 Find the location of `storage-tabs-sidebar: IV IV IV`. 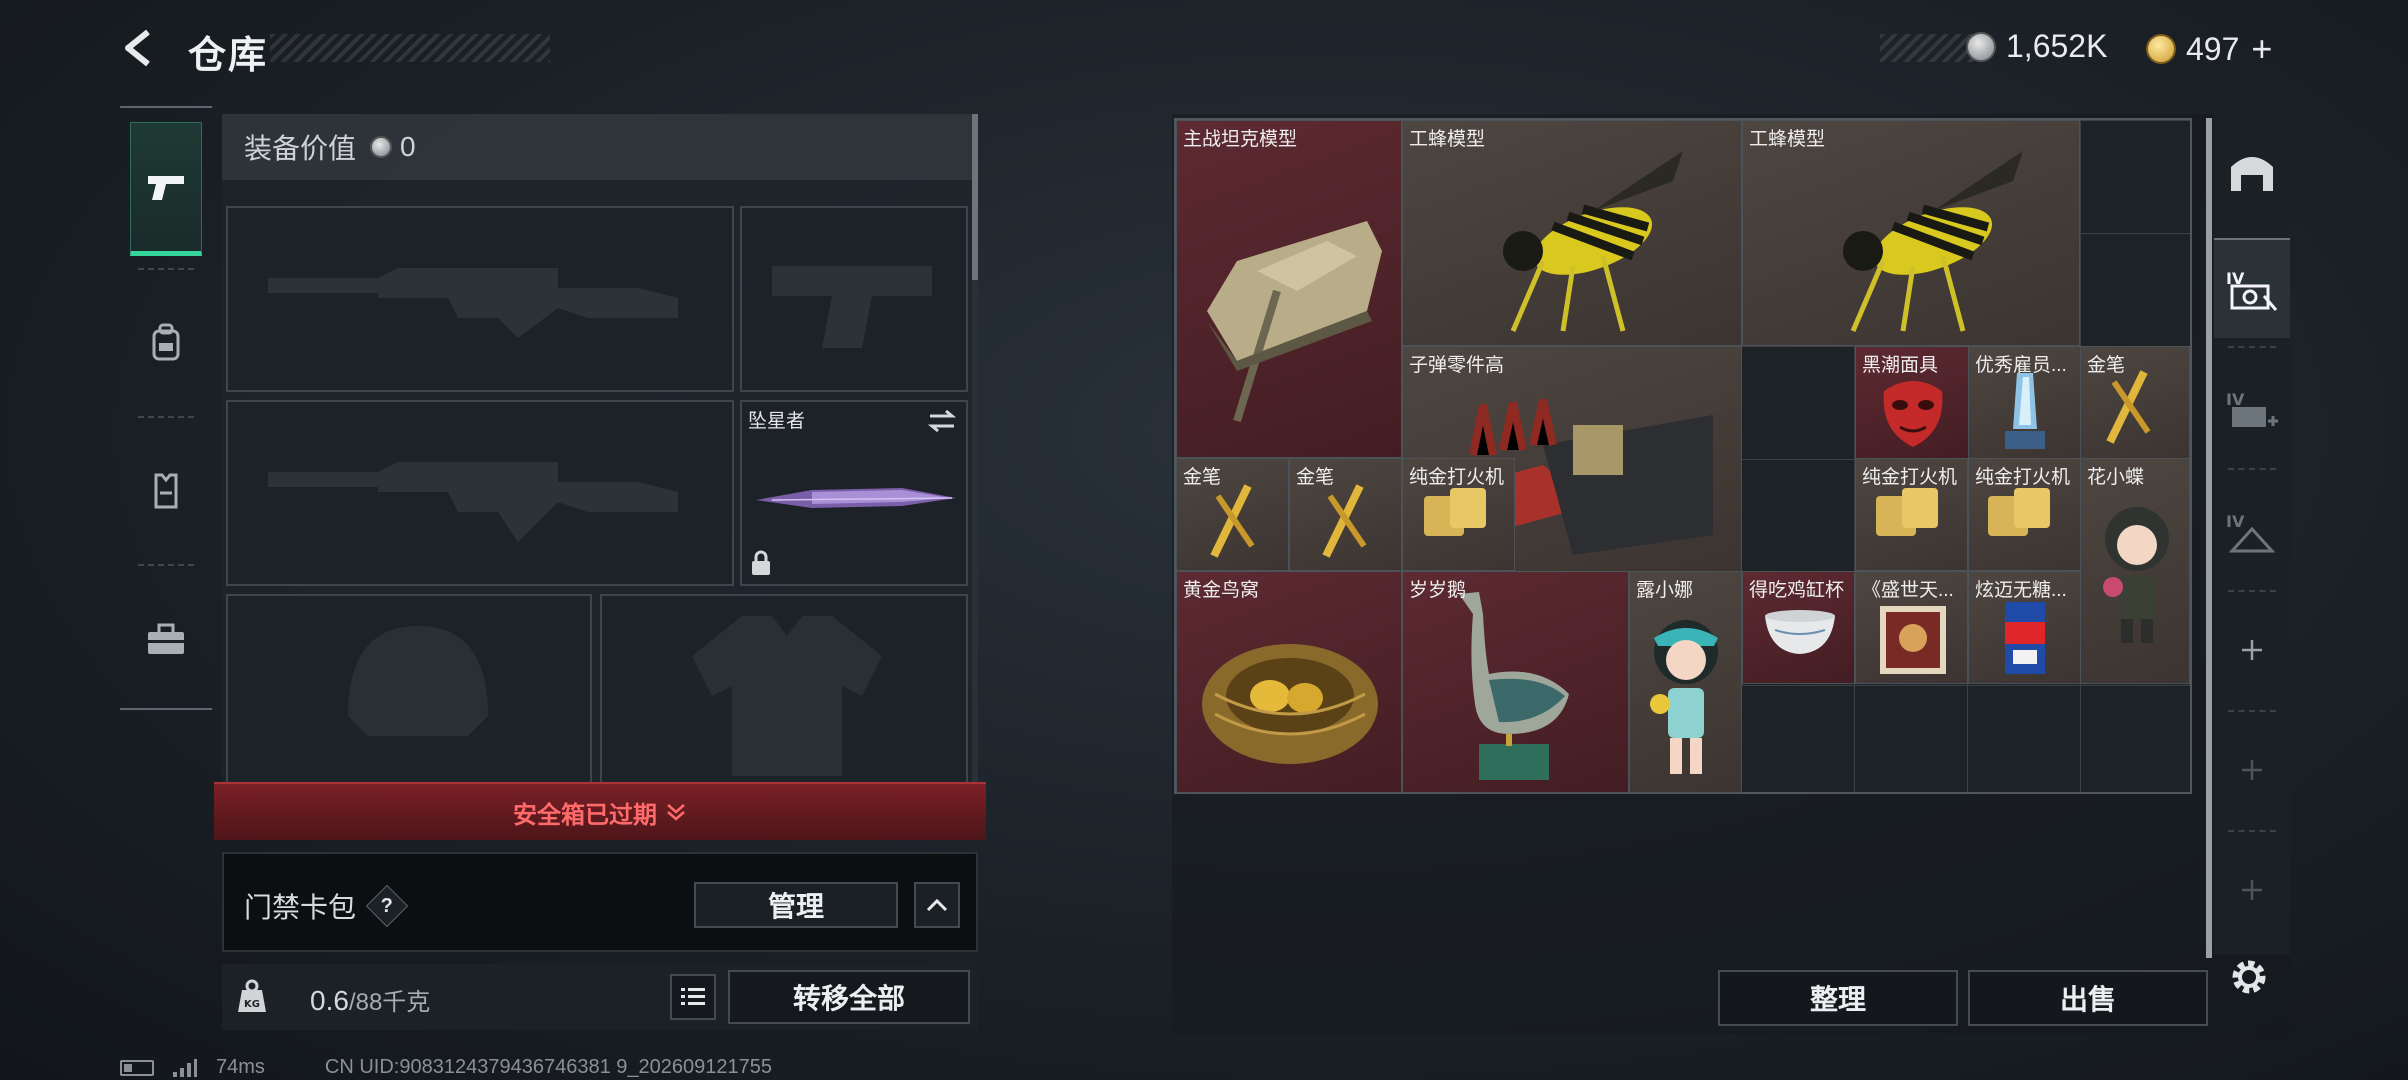

storage-tabs-sidebar: IV IV IV is located at coordinates (2252, 534).